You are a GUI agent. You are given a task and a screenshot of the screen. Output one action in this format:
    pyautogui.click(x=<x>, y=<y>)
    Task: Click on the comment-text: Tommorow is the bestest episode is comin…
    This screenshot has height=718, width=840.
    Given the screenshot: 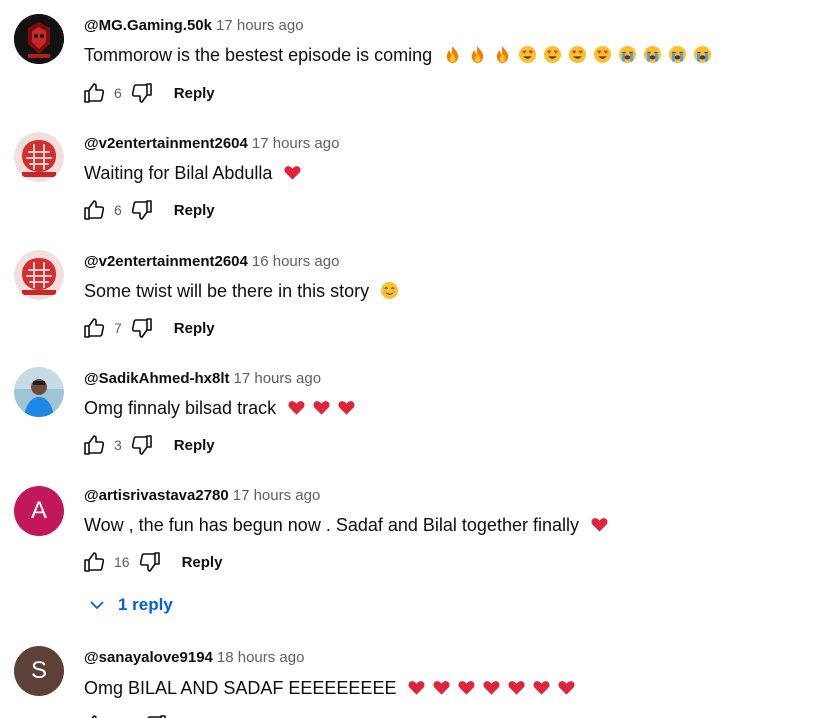 What is the action you would take?
    pyautogui.click(x=398, y=55)
    